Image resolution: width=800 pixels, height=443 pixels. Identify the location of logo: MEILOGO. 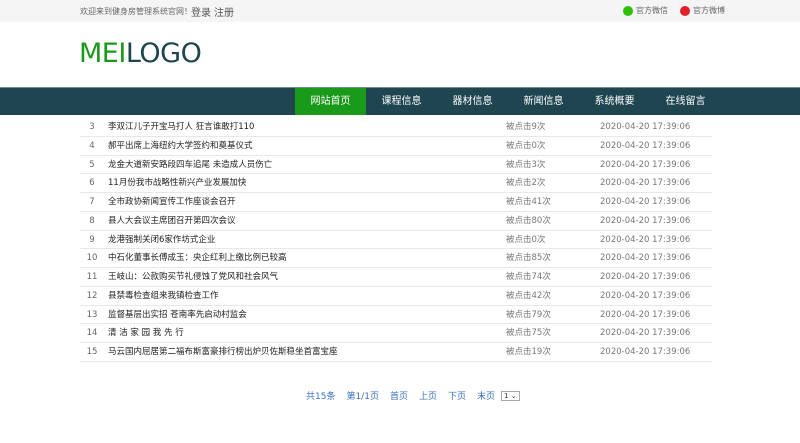
(140, 53).